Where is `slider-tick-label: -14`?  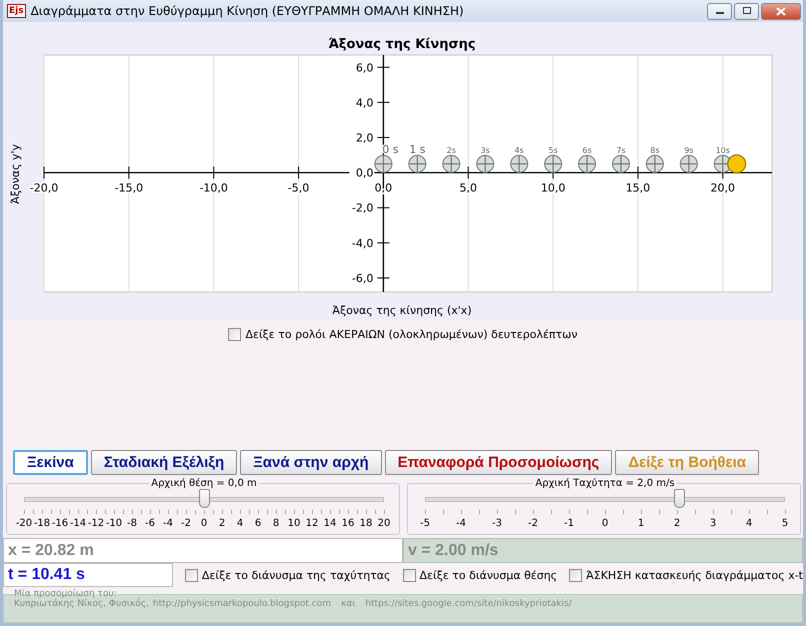
slider-tick-label: -14 is located at coordinates (78, 523).